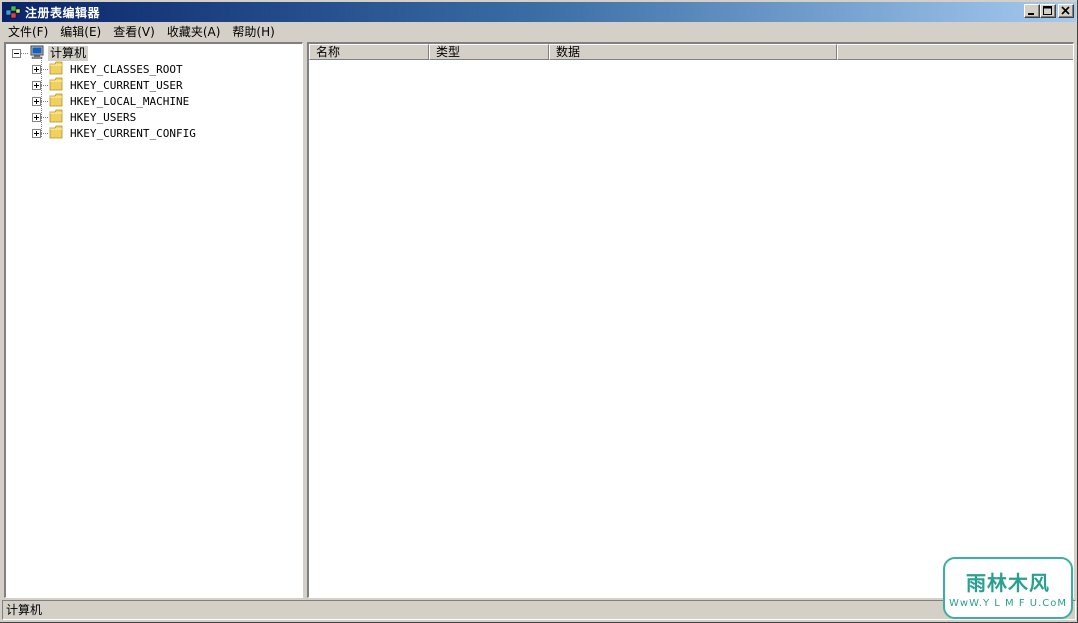  I want to click on close-button, so click(1066, 11).